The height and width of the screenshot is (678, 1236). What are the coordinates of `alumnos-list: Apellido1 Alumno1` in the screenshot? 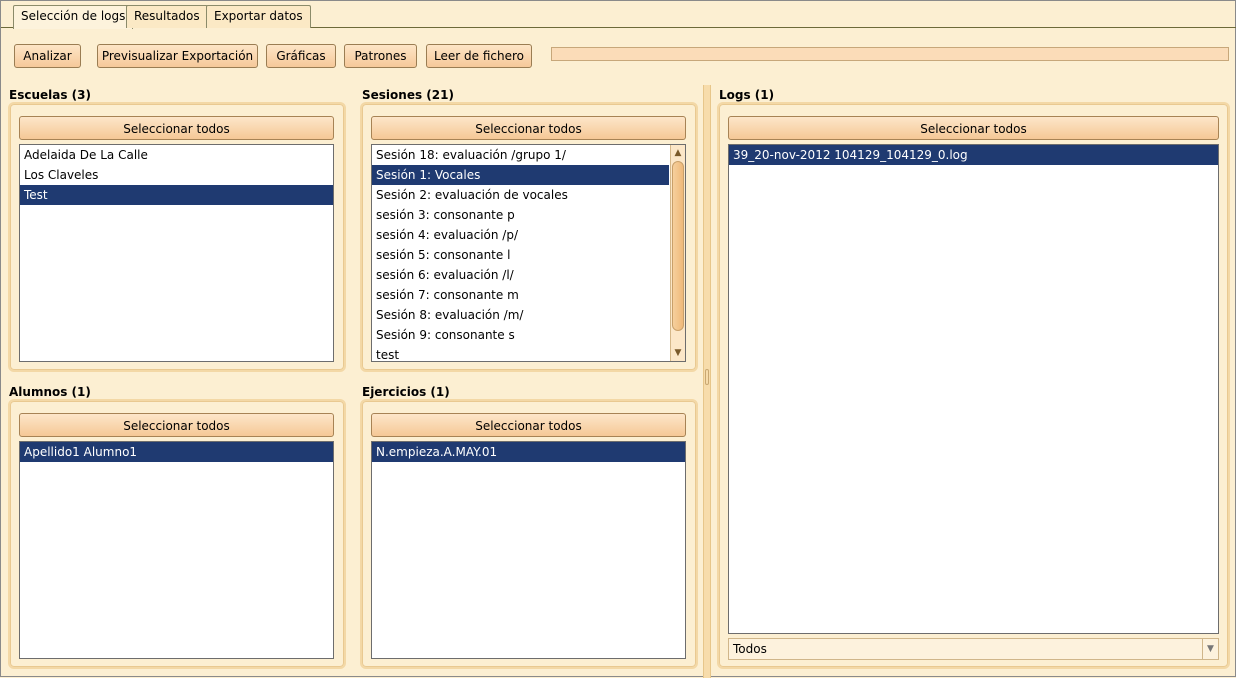 It's located at (176, 550).